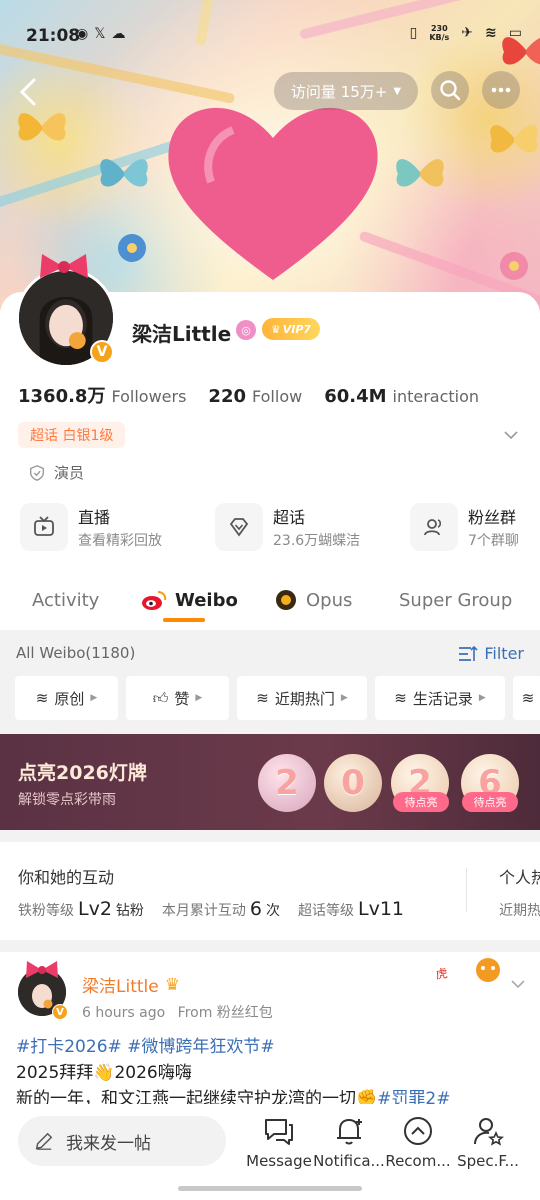 Image resolution: width=540 pixels, height=1200 pixels. I want to click on back-button, so click(30, 92).